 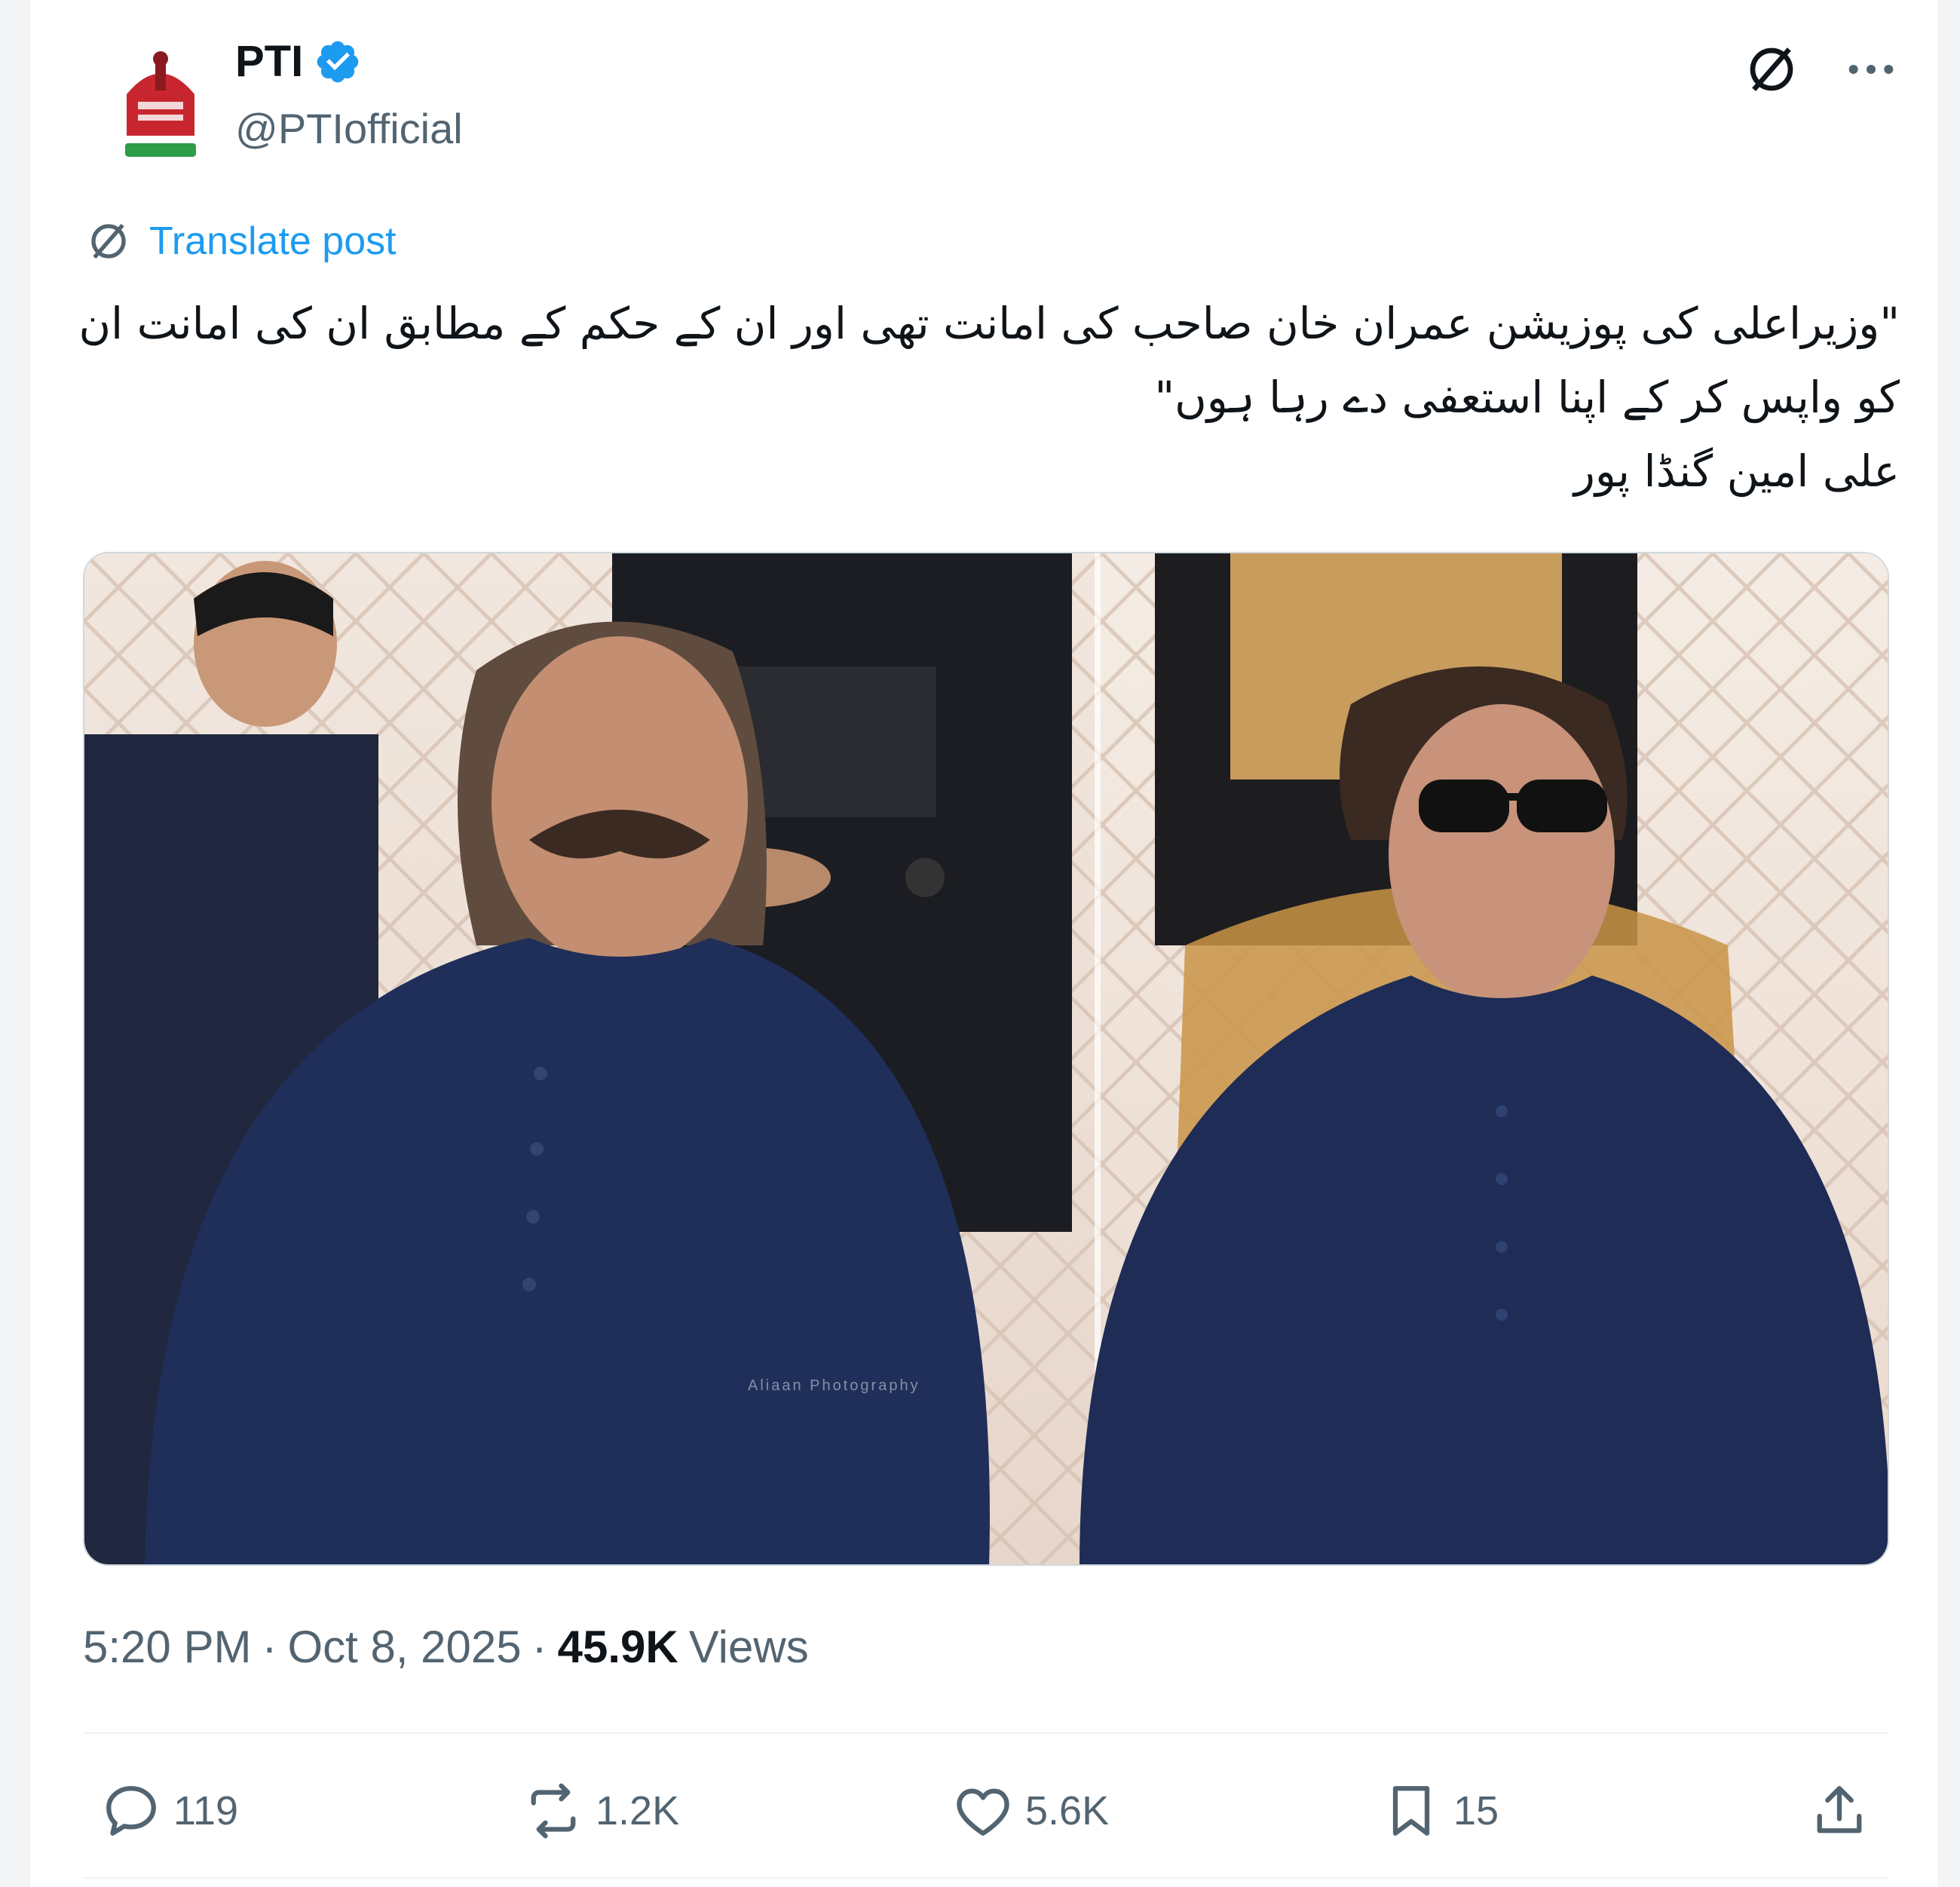 I want to click on post-meta: 5:20 PM · Oct 8, 2025 · 45.9K Views, so click(x=446, y=1647).